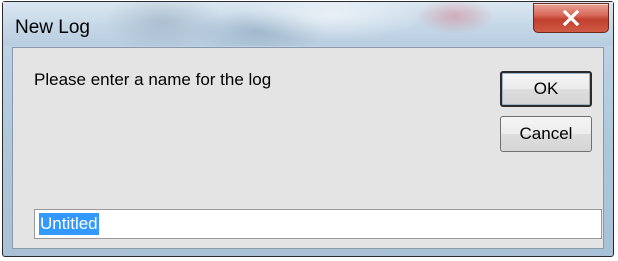 This screenshot has height=261, width=618. What do you see at coordinates (546, 134) in the screenshot?
I see `cancel-button: Cancel` at bounding box center [546, 134].